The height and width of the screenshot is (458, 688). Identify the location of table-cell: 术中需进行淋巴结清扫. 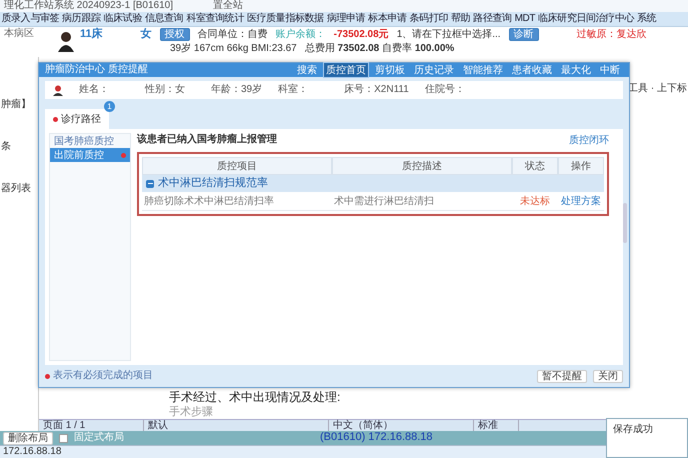
(422, 202).